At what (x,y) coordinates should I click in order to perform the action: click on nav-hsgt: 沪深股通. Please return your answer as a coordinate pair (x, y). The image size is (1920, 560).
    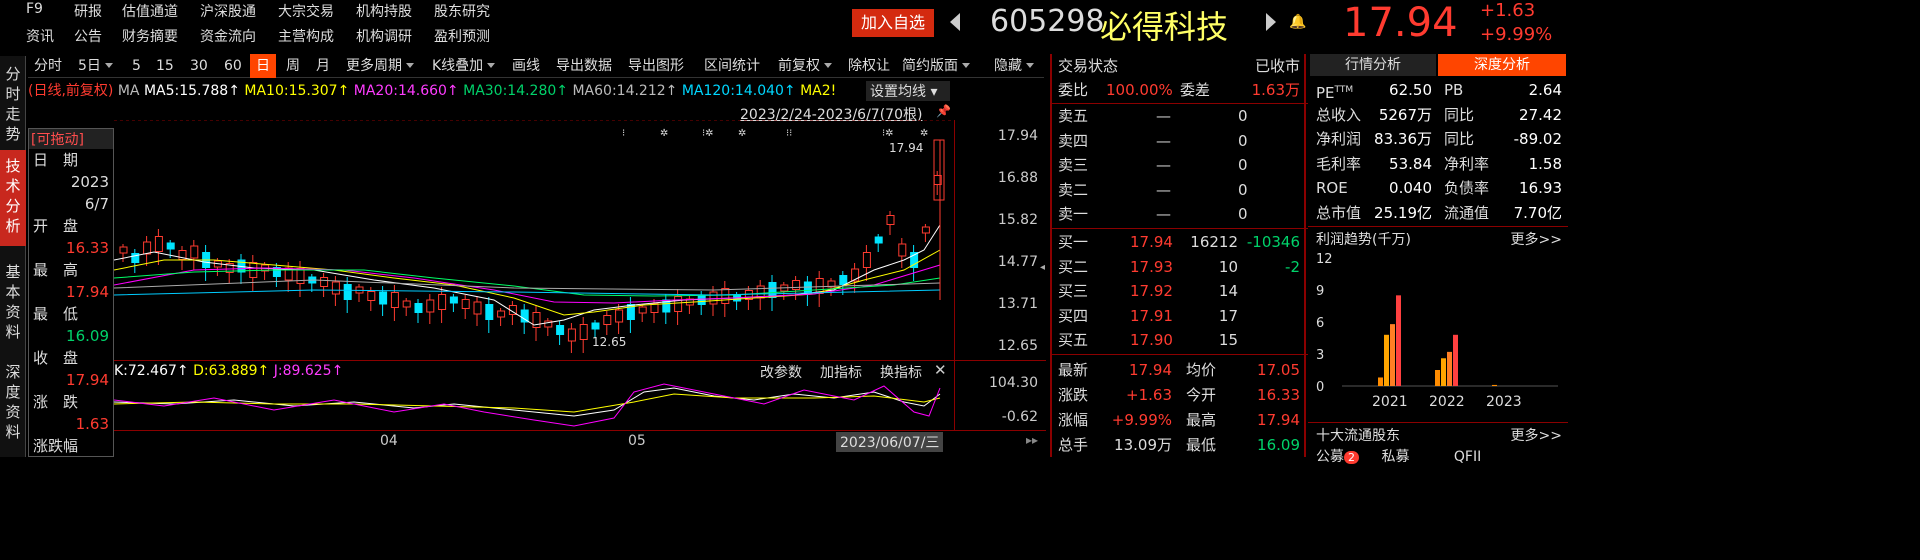
    Looking at the image, I should click on (228, 11).